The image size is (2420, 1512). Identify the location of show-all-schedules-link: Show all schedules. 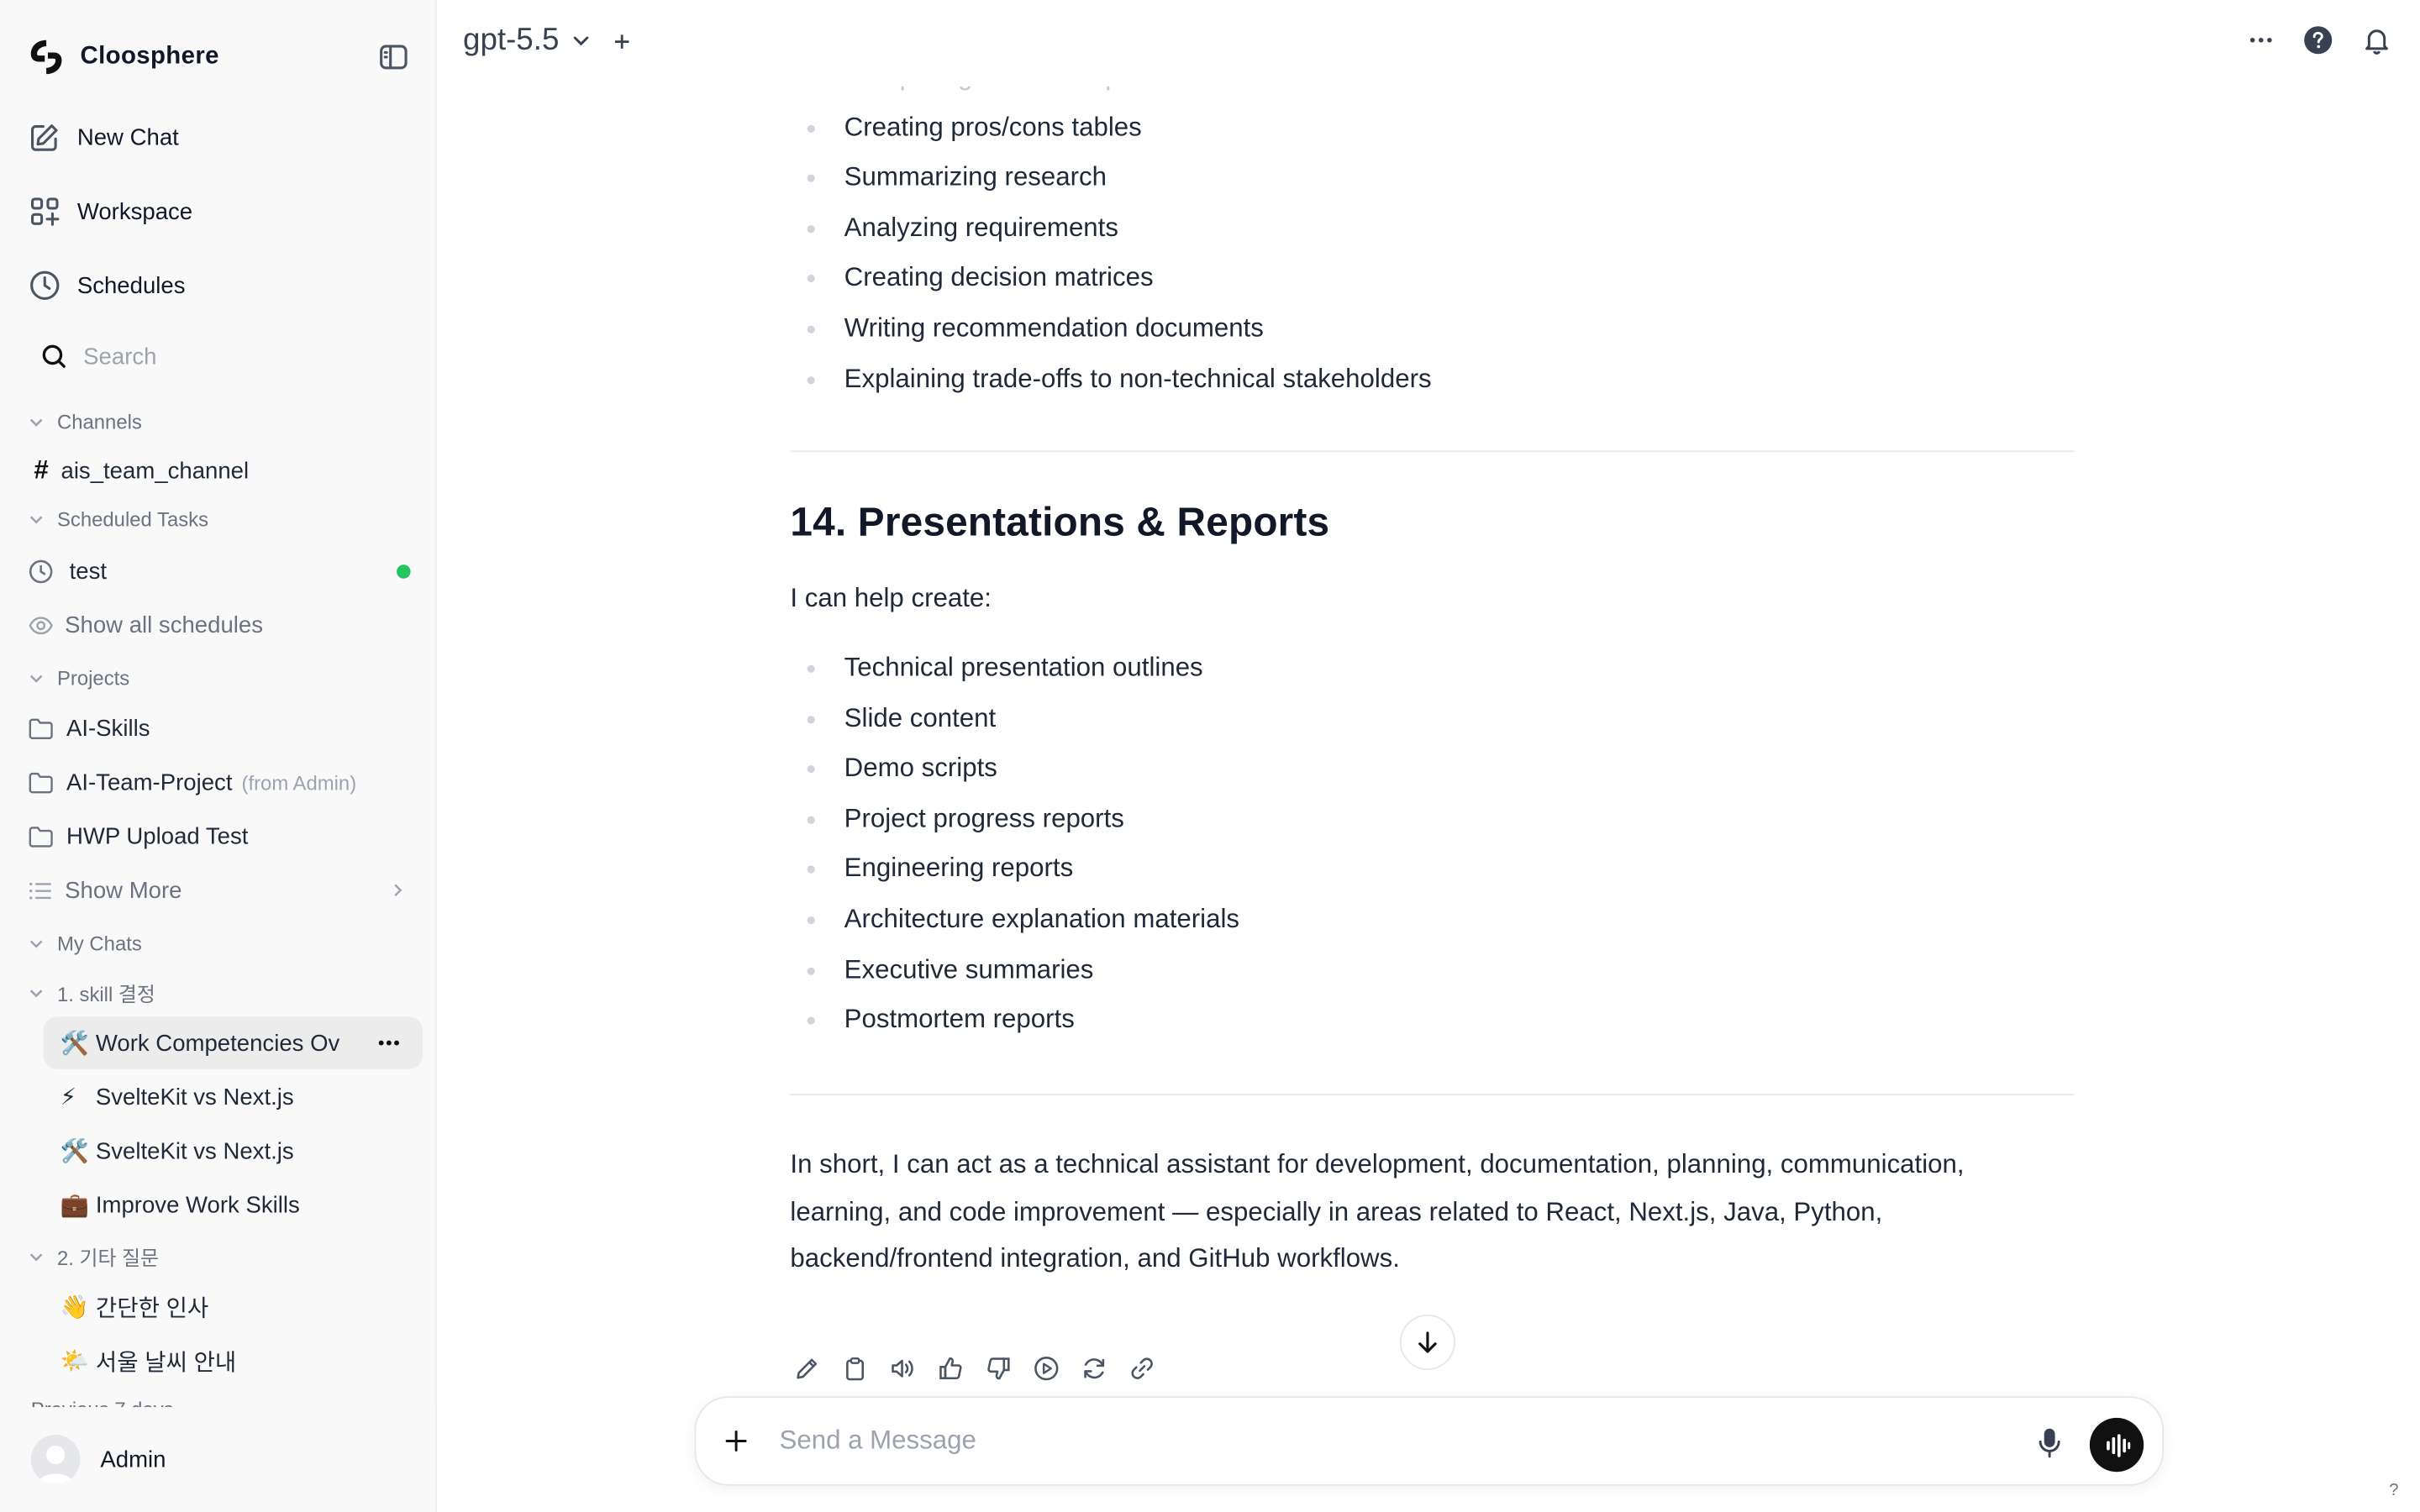
(224, 624).